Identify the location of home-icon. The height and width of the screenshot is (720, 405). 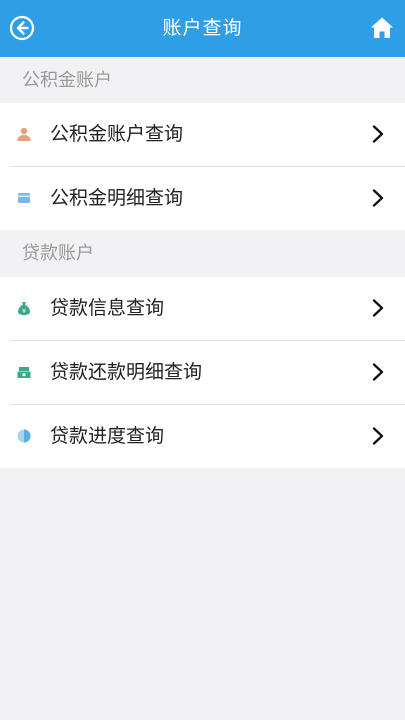
(382, 27).